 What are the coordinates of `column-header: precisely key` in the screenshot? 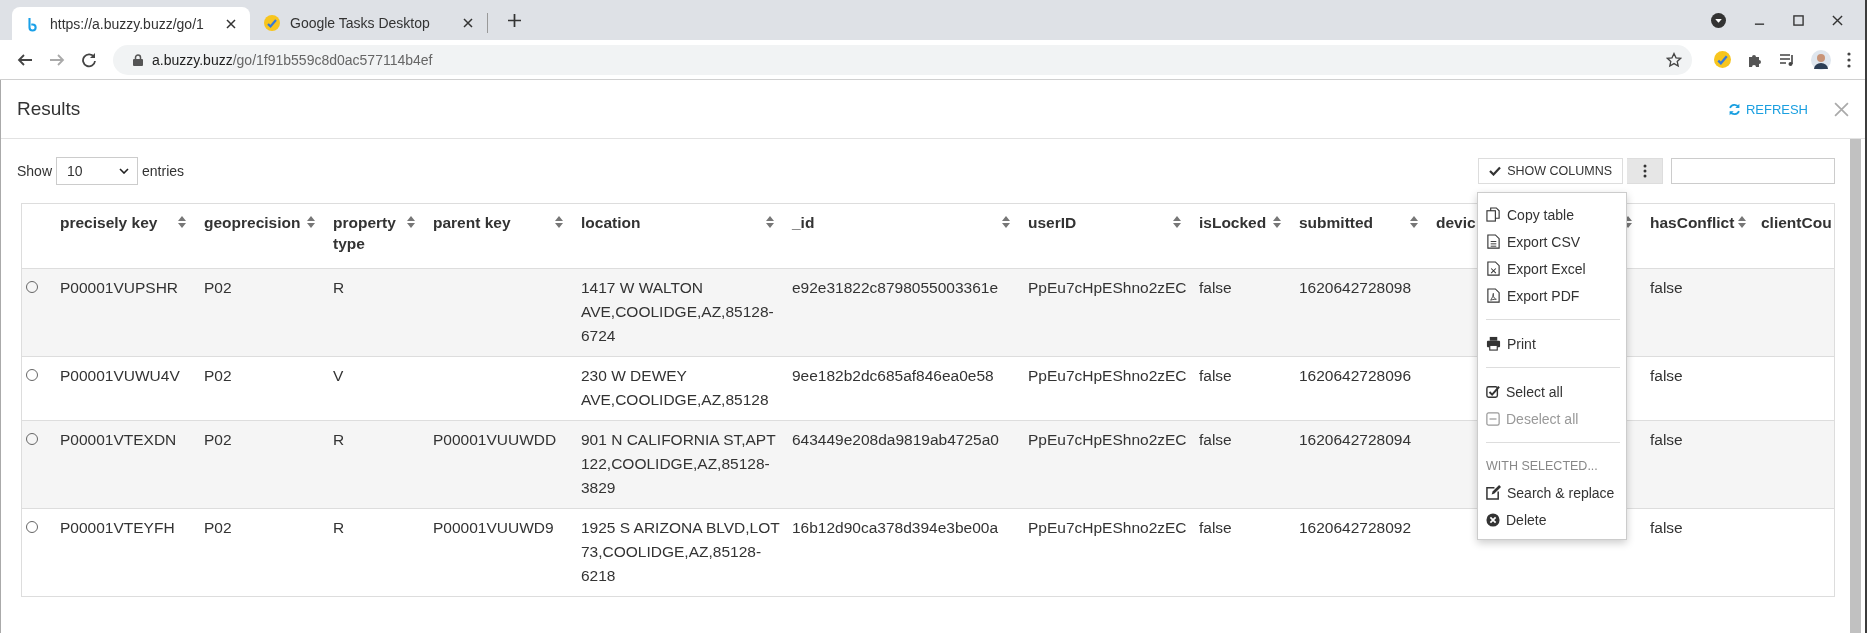 It's located at (109, 222).